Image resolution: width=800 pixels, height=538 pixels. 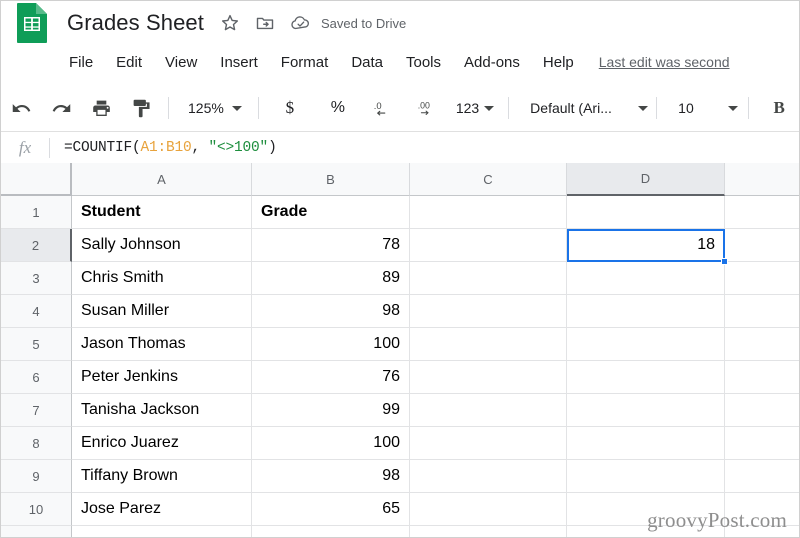 I want to click on cell-e7, so click(x=762, y=410).